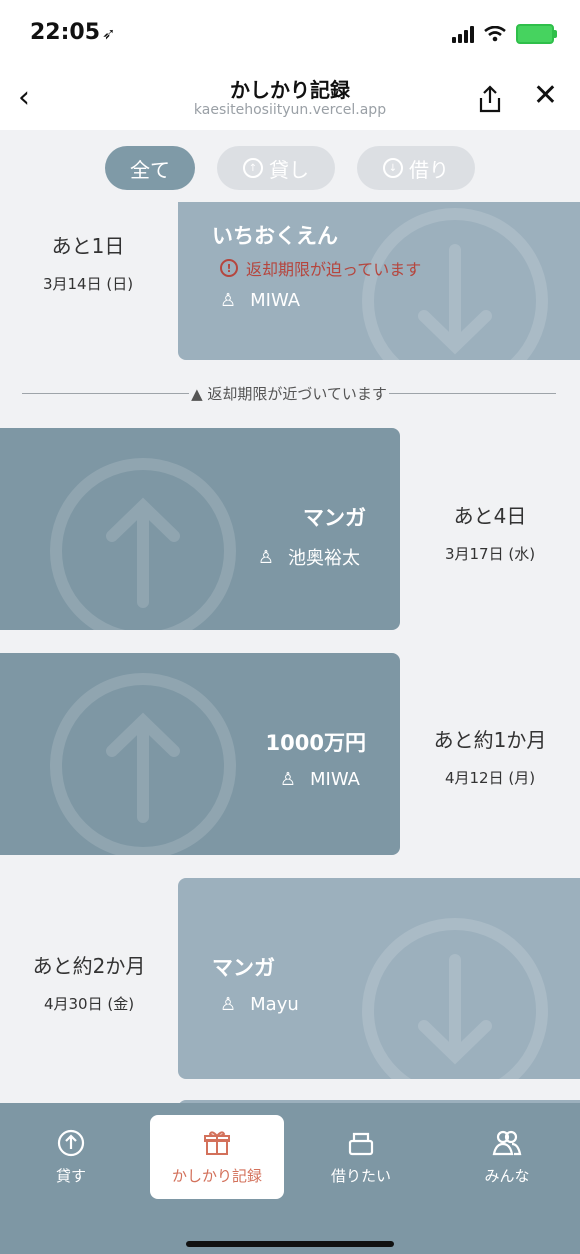 The image size is (580, 1254). What do you see at coordinates (429, 169) in the screenshot?
I see `filter-borrow-label: 借り` at bounding box center [429, 169].